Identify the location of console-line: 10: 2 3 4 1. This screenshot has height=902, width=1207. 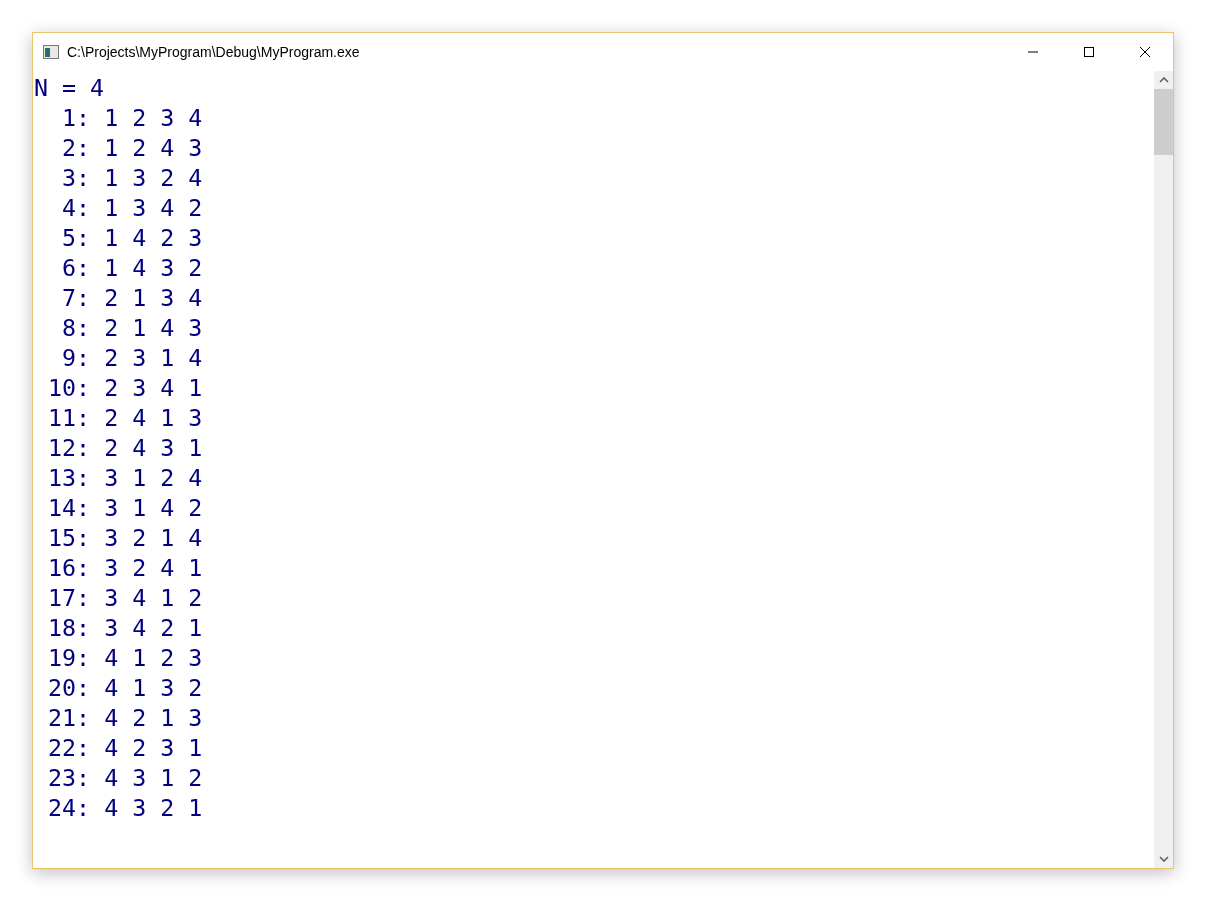
(125, 388).